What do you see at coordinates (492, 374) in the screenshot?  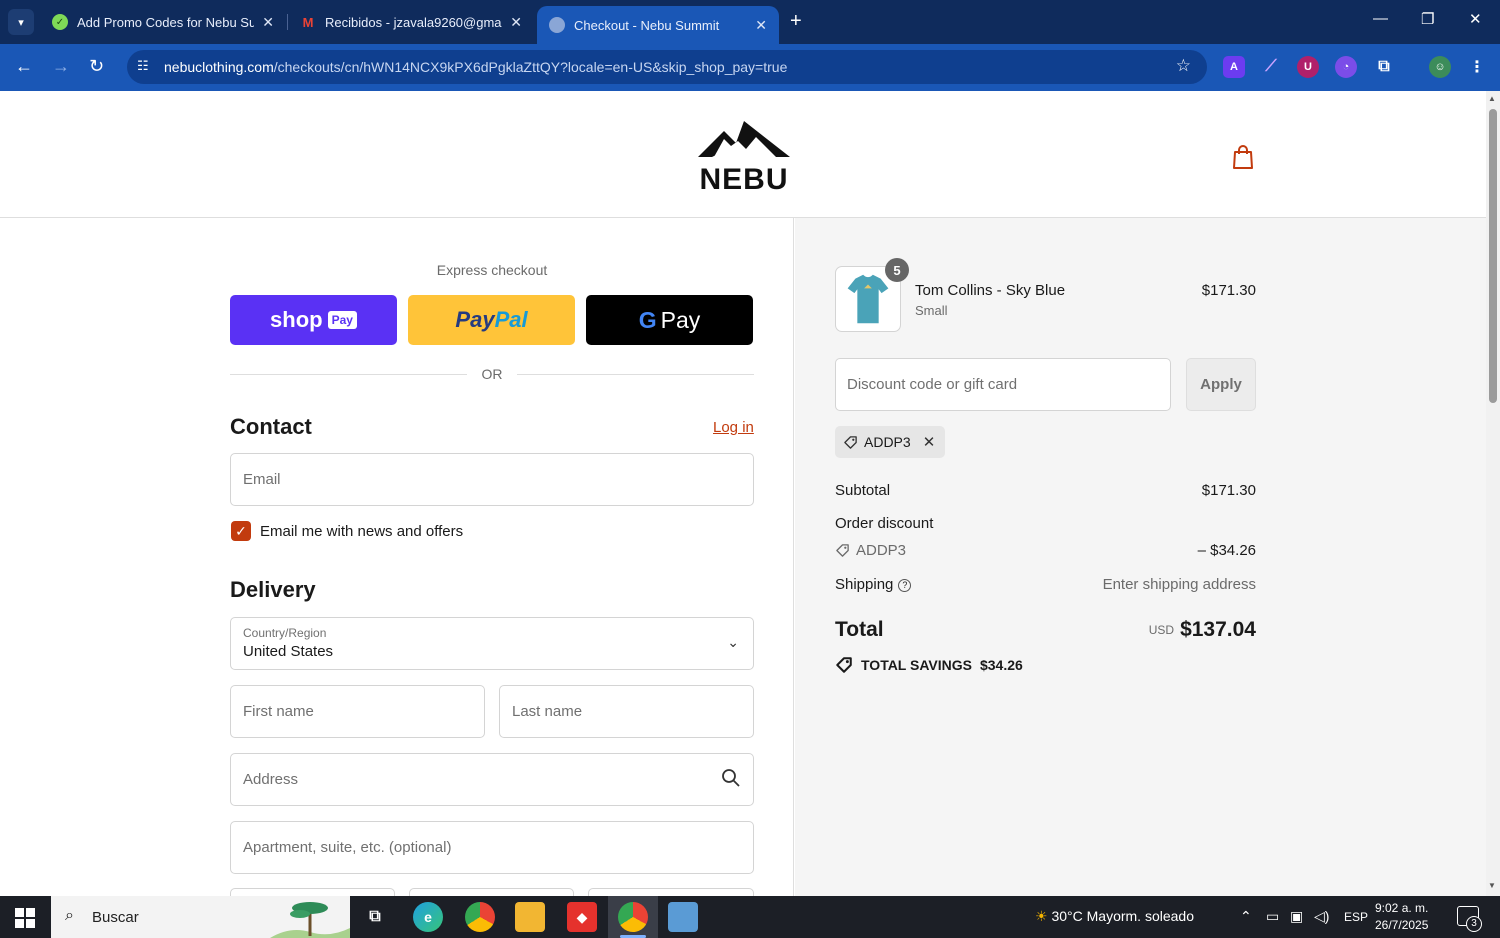 I see `or-divider-text: OR` at bounding box center [492, 374].